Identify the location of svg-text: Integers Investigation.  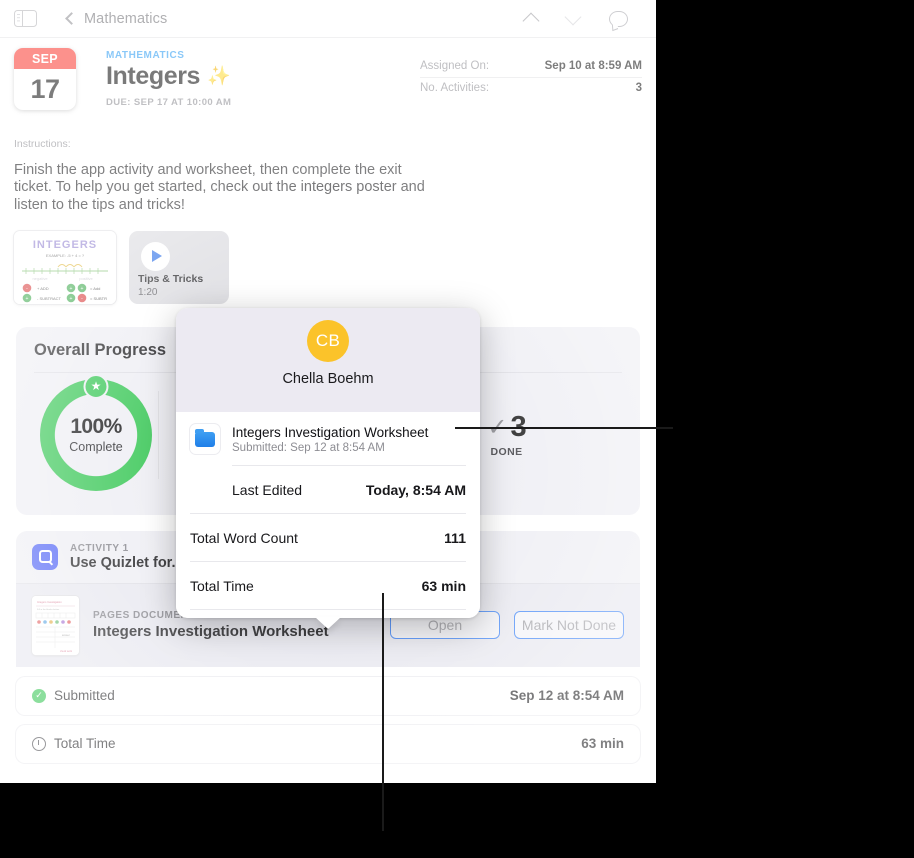
(49, 602).